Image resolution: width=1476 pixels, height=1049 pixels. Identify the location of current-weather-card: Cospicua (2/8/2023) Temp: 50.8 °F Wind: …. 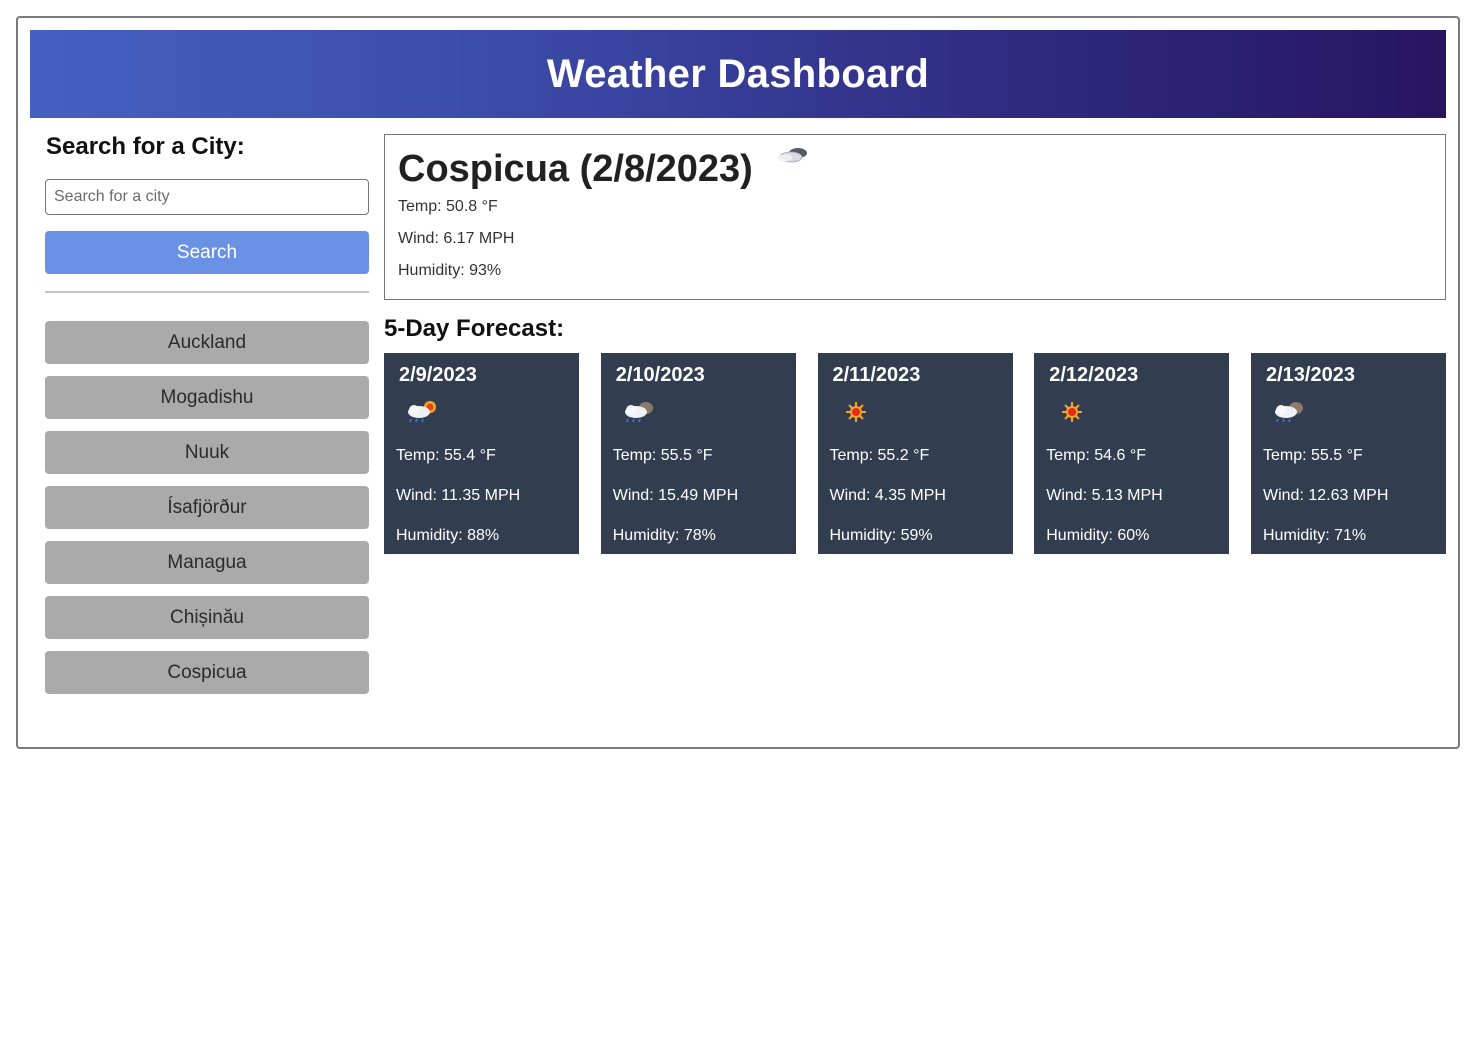
(915, 217).